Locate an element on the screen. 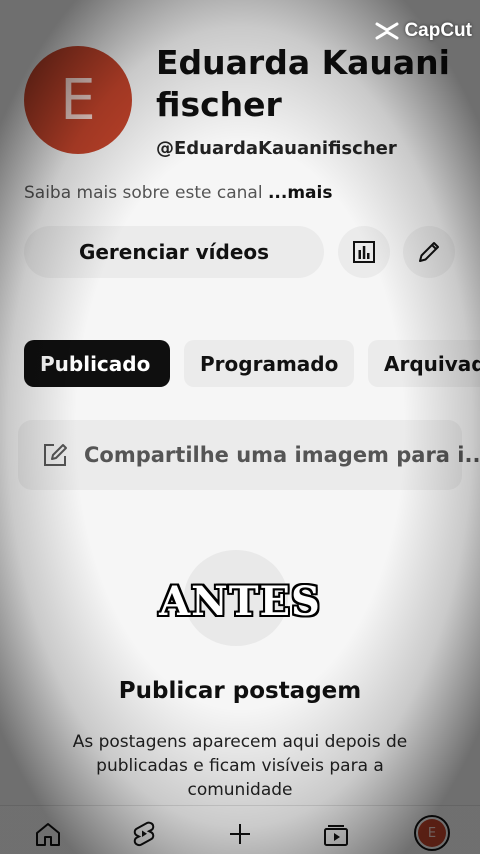 This screenshot has height=854, width=480. analytics-icon is located at coordinates (364, 252).